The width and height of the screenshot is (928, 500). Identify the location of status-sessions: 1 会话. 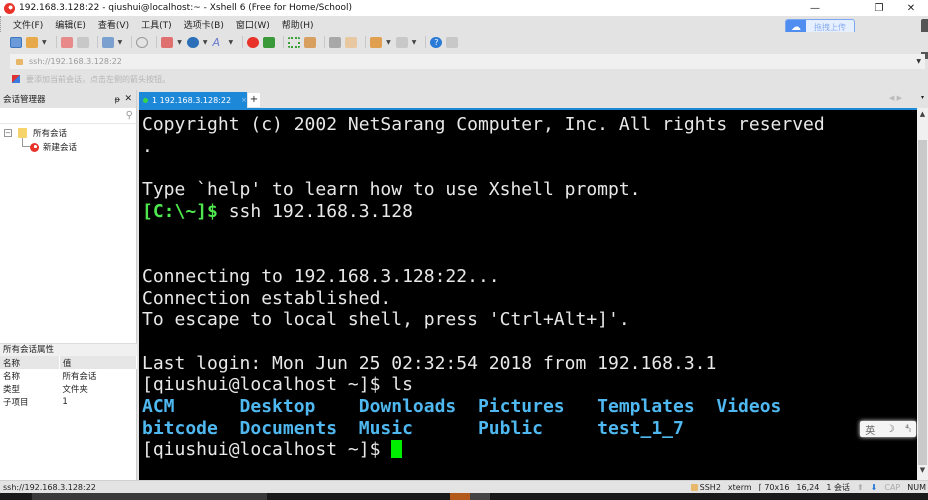
(838, 487).